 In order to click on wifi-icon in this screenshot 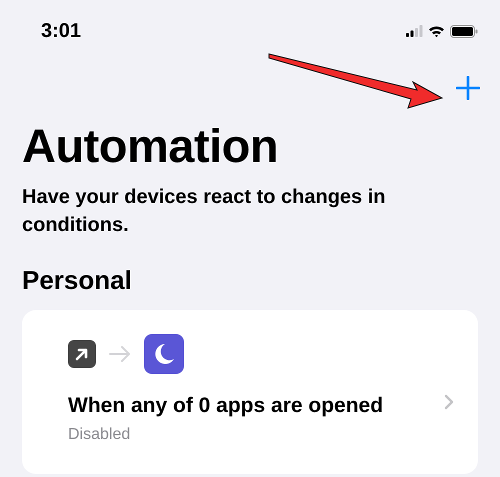, I will do `click(436, 31)`.